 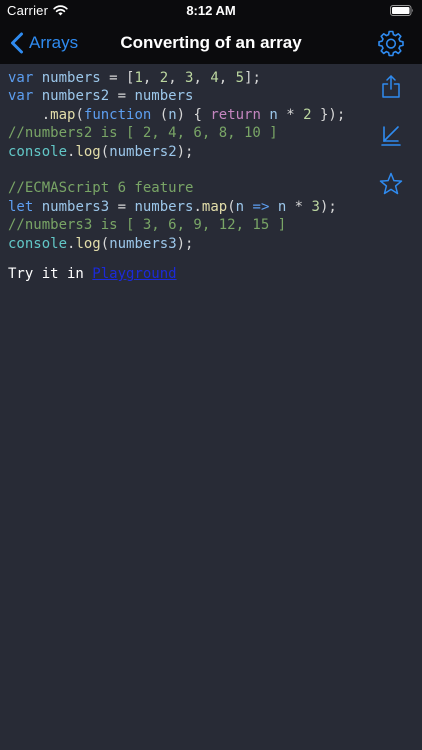 I want to click on code-token: let, so click(x=21, y=206).